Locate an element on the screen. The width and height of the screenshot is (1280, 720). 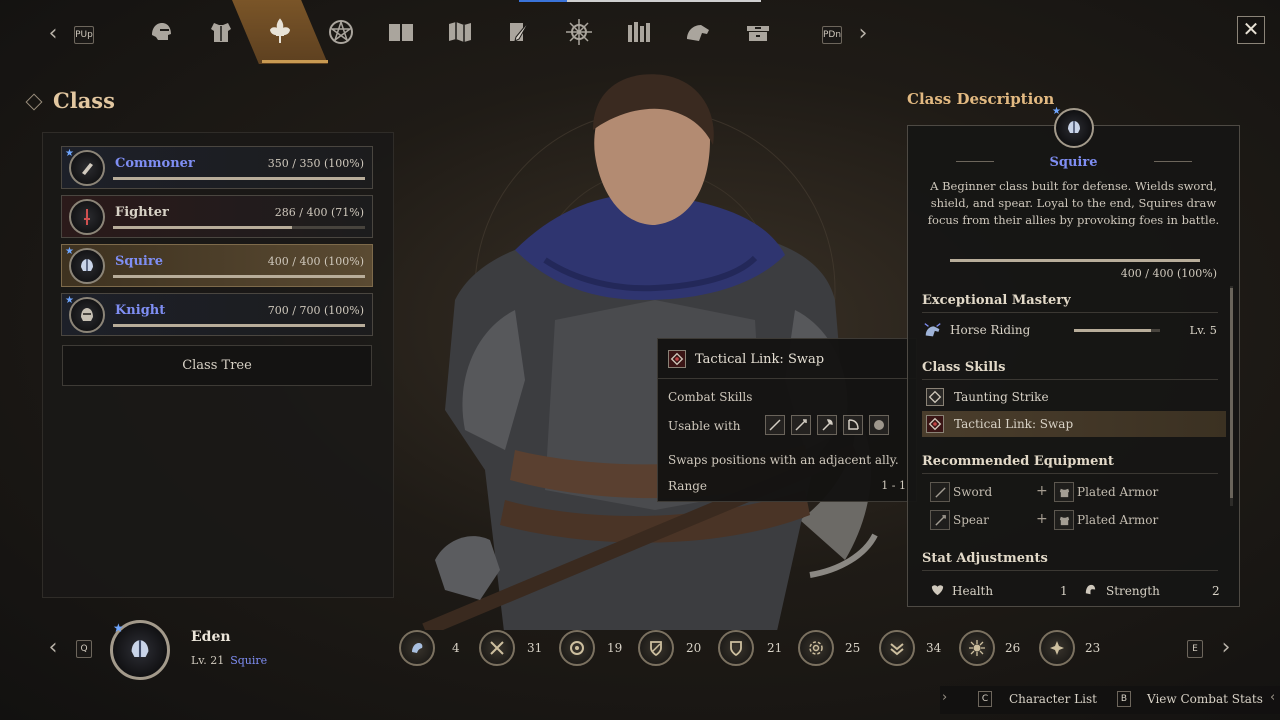
character-class-emblem: ★ is located at coordinates (140, 650).